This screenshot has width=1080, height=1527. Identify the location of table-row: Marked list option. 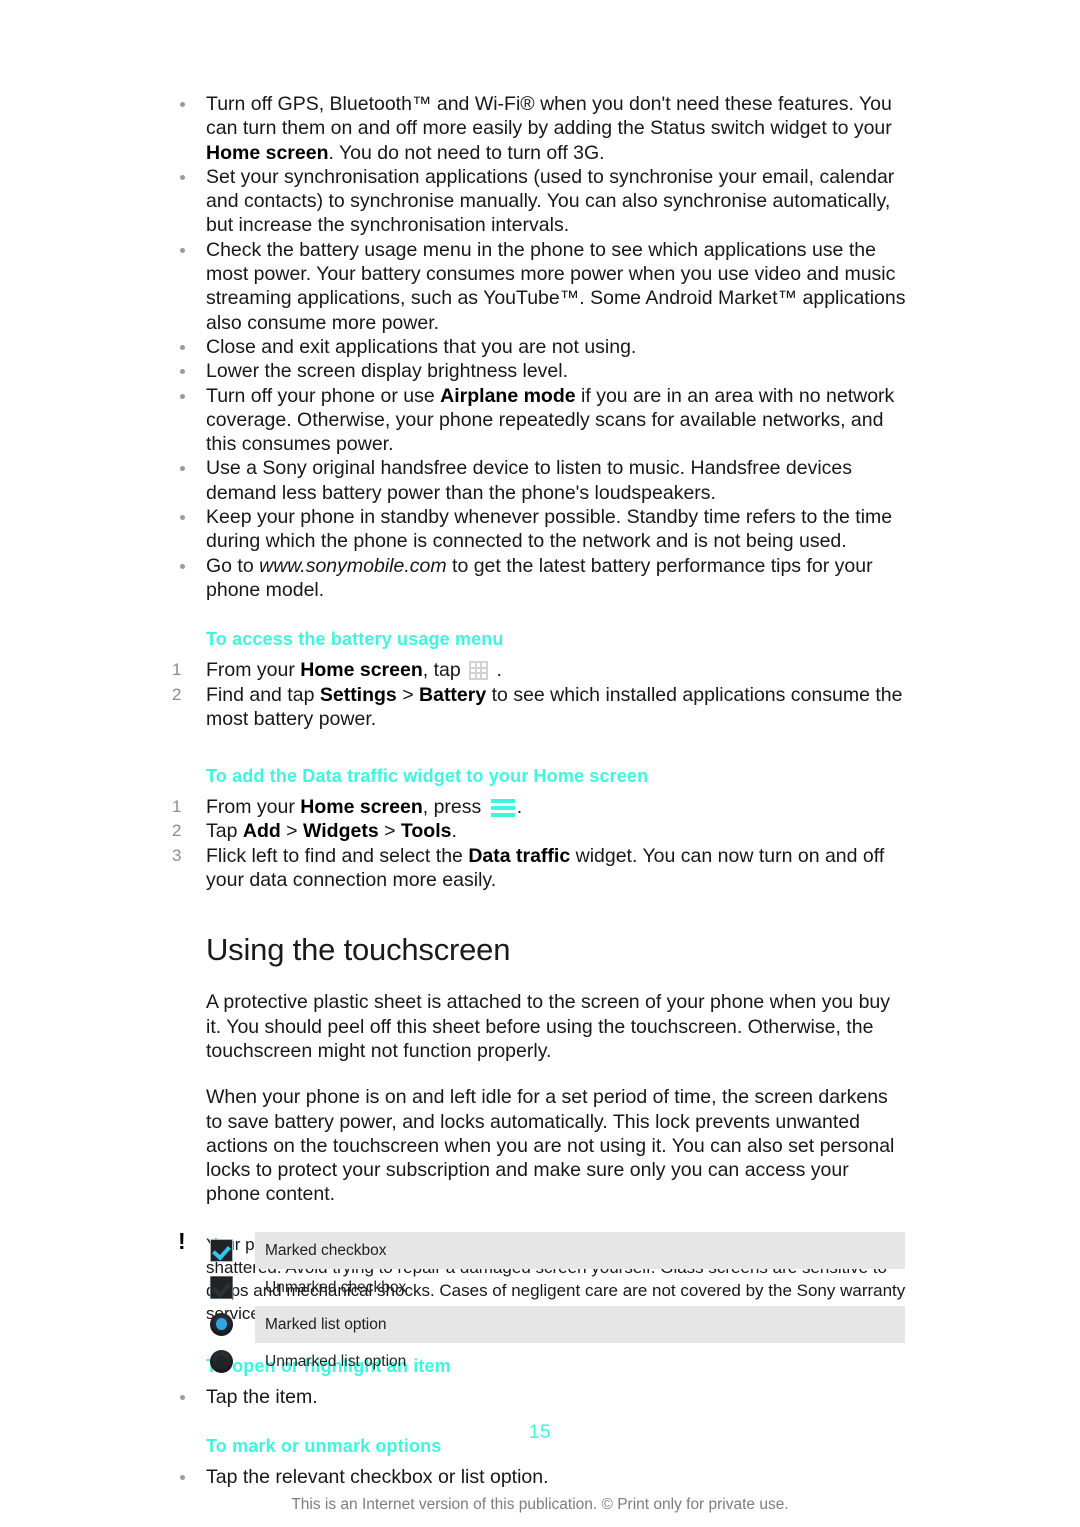
(555, 1324).